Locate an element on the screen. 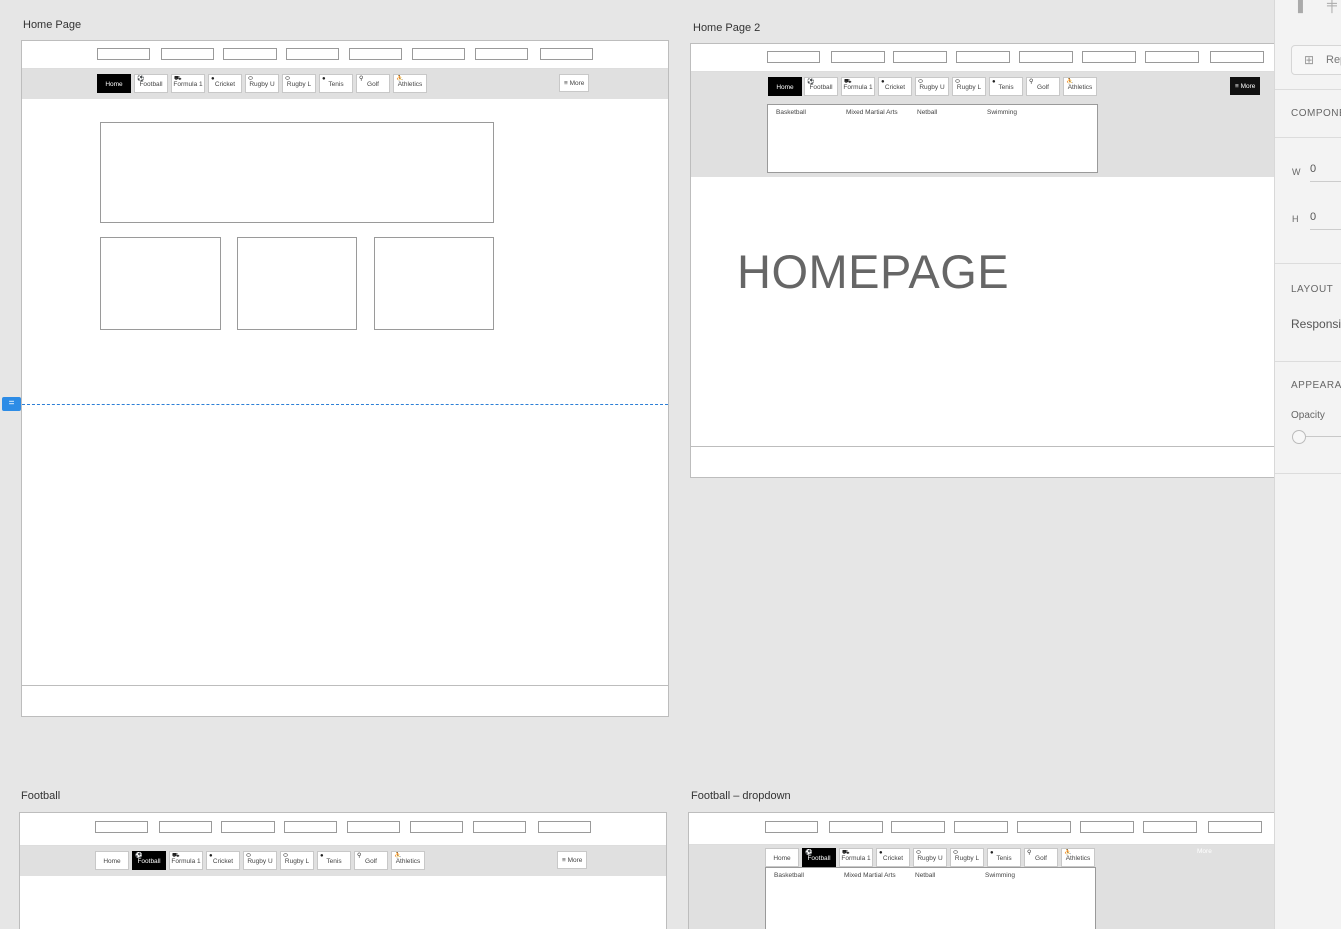 The width and height of the screenshot is (1341, 929). nav-tab-label: Tenis is located at coordinates (336, 84).